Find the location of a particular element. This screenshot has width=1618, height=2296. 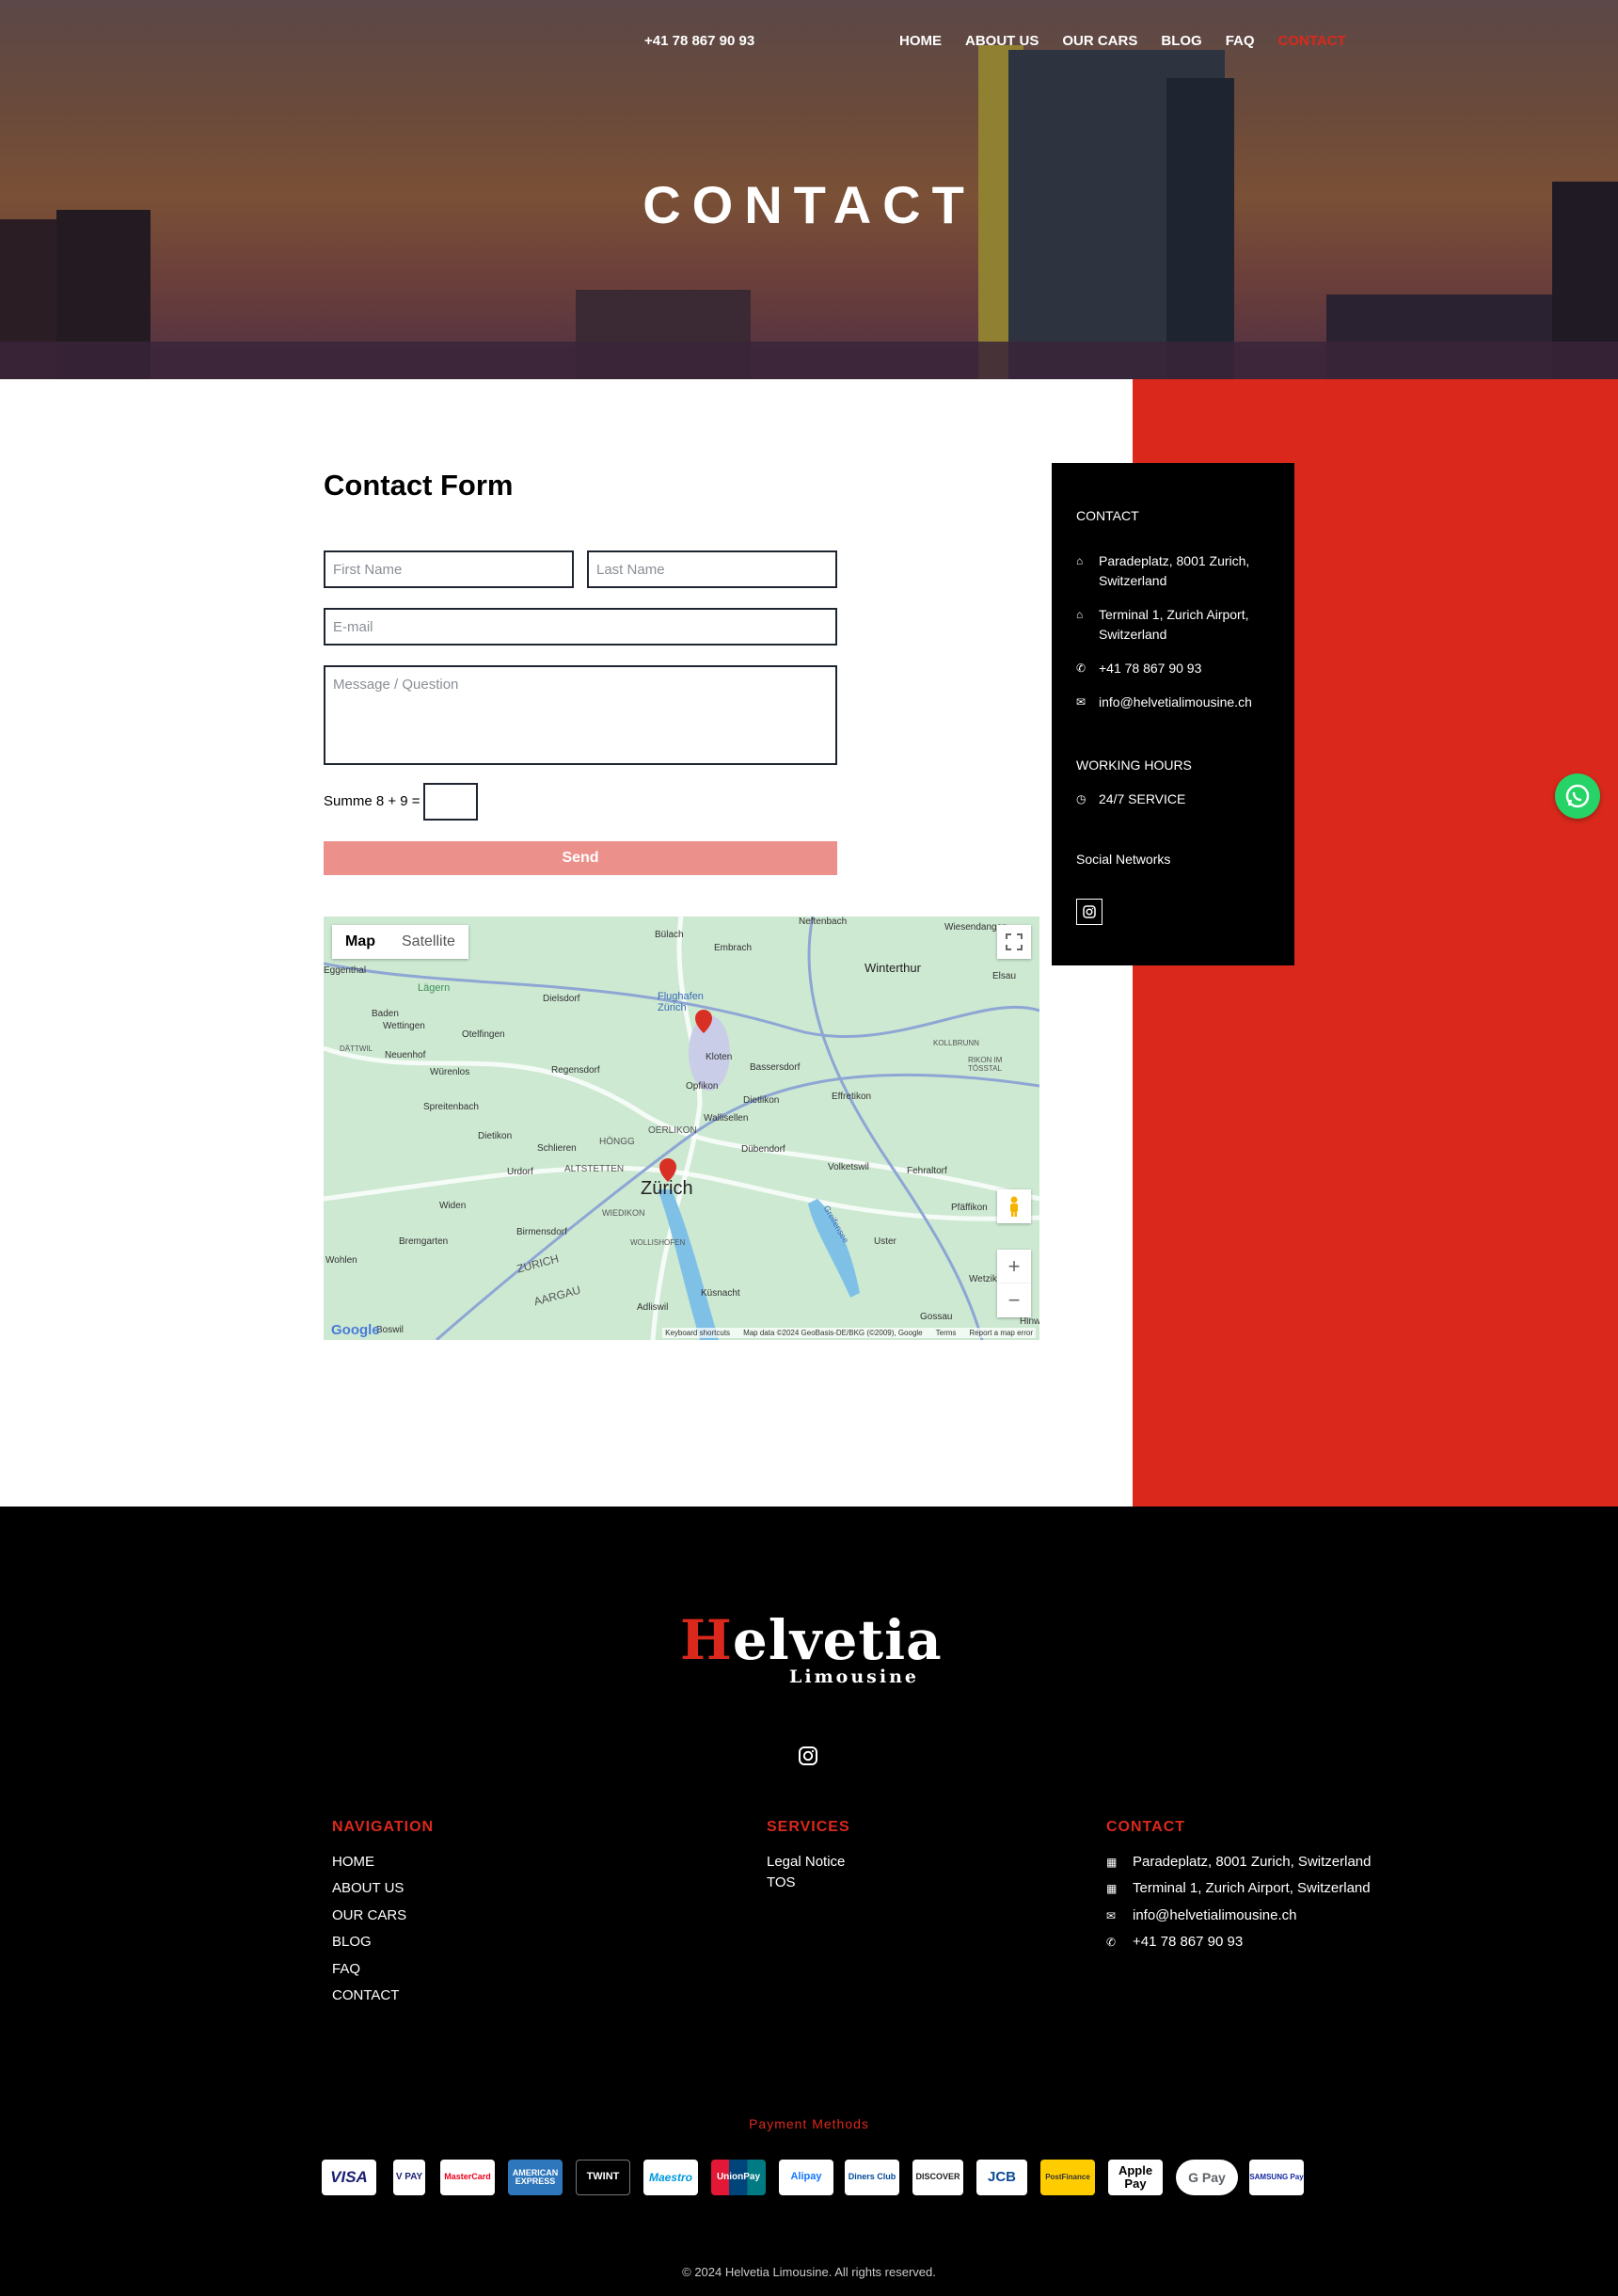

map-label-bulach: Bülach is located at coordinates (669, 935).